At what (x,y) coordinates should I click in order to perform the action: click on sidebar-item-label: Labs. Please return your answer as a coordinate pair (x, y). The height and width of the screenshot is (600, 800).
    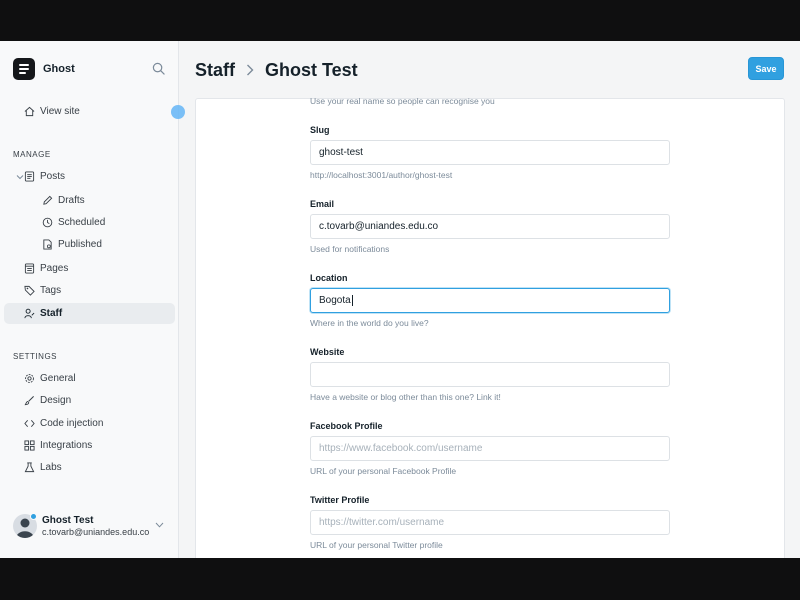
    Looking at the image, I should click on (51, 467).